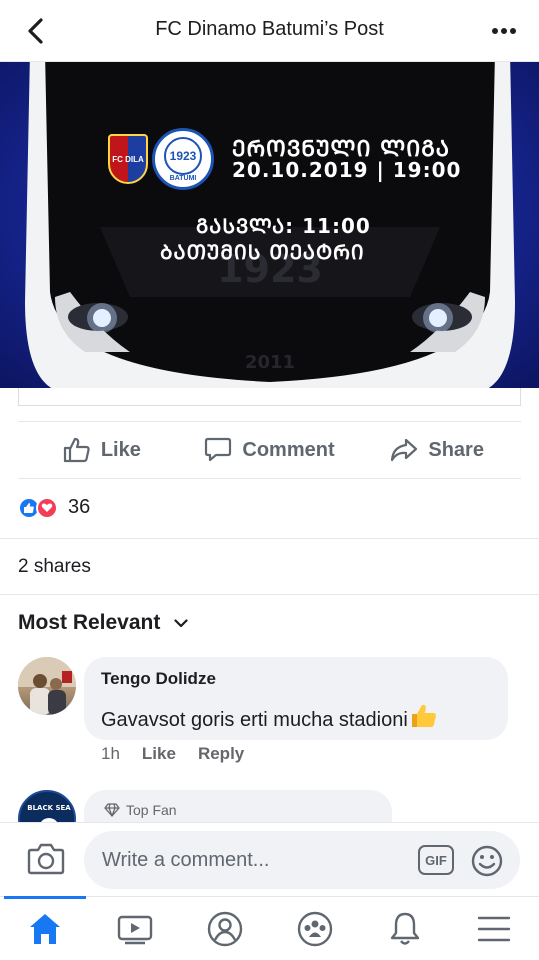 The image size is (539, 960). Describe the element at coordinates (79, 507) in the screenshot. I see `reaction-count: 36` at that location.